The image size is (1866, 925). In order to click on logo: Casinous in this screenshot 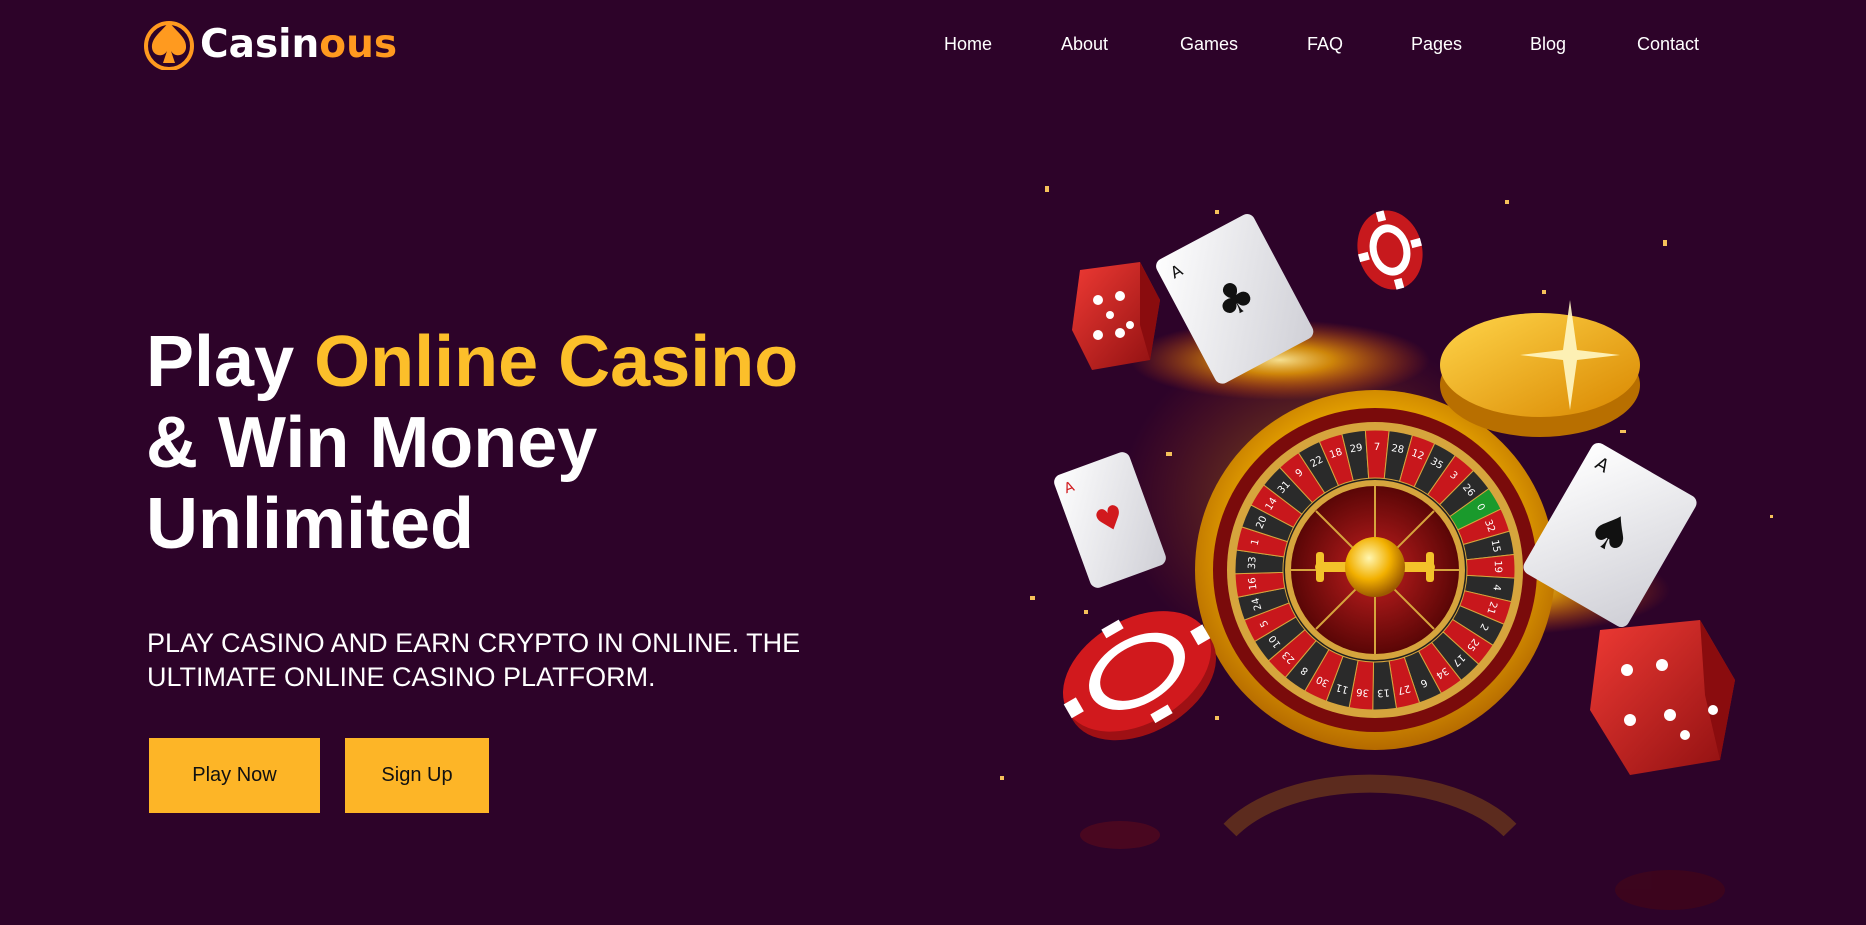, I will do `click(270, 44)`.